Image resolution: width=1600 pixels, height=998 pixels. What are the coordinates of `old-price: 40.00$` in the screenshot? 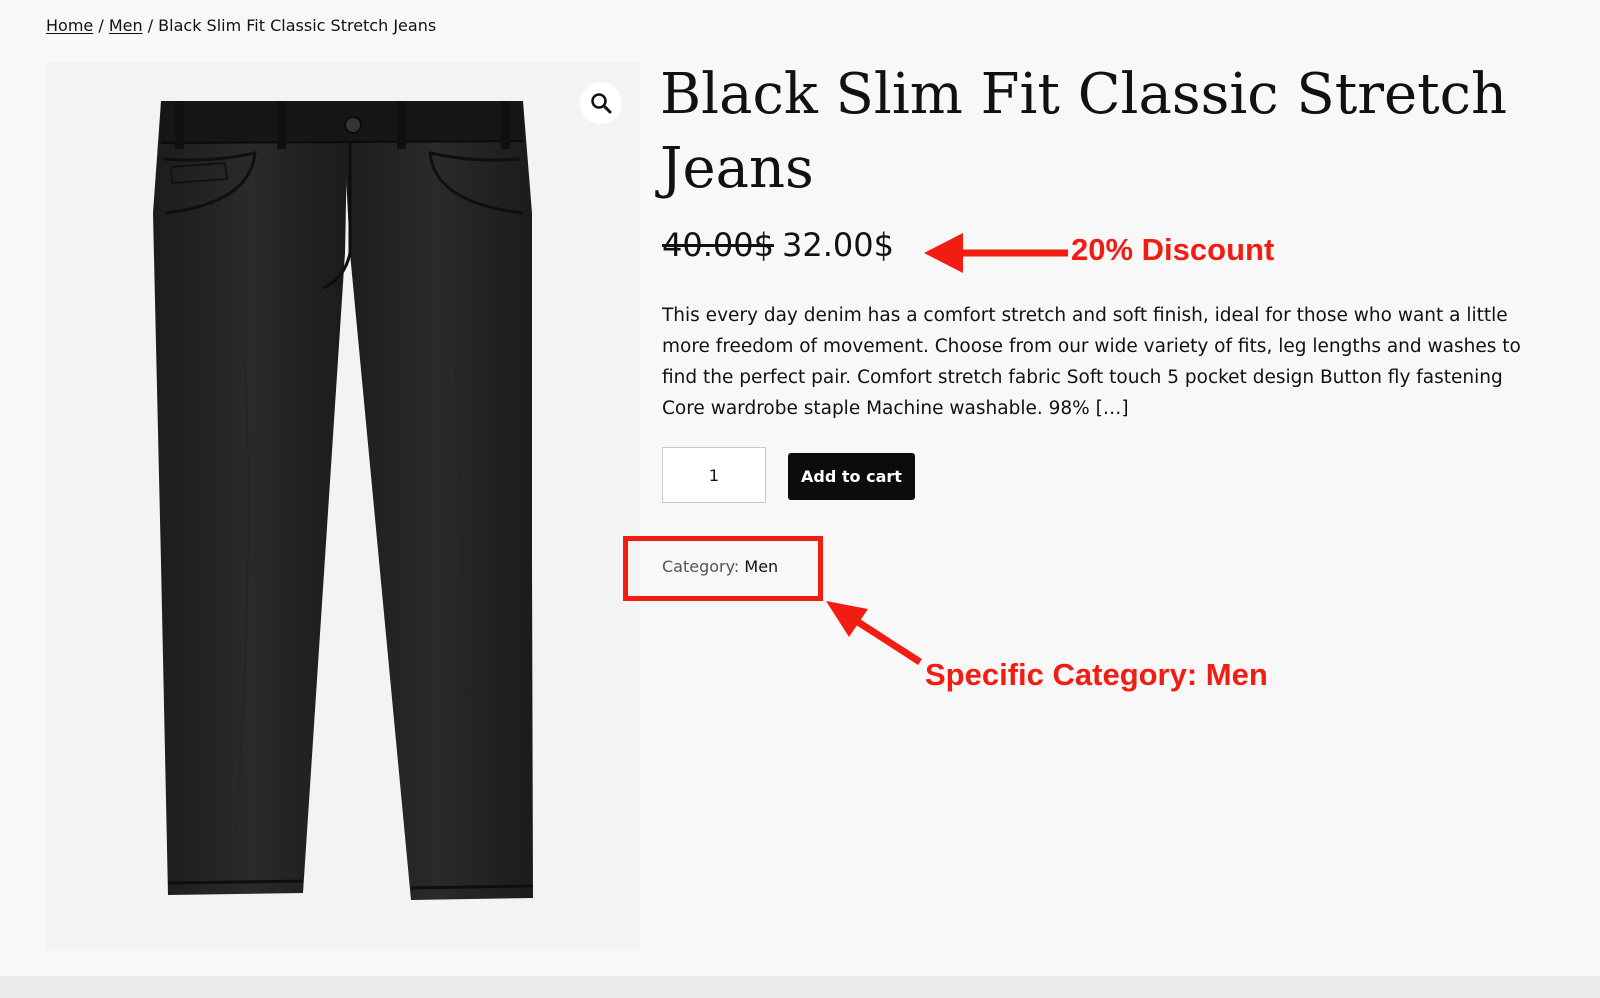 It's located at (718, 245).